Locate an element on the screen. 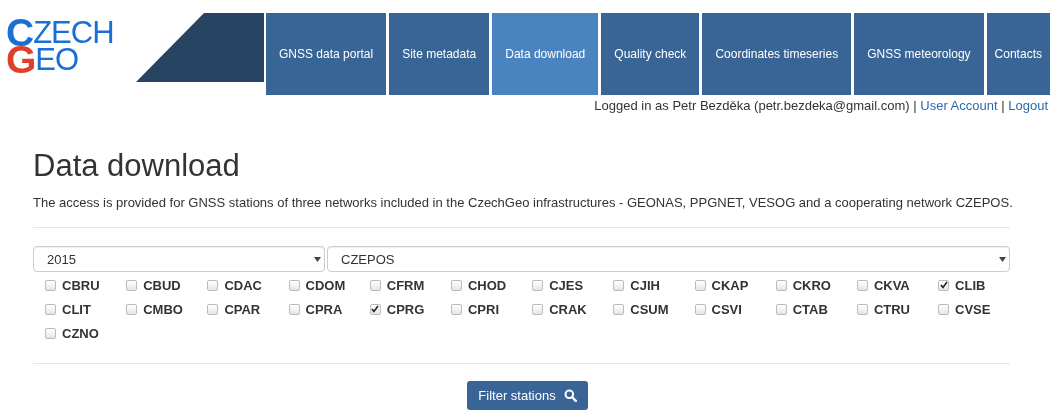 The image size is (1050, 412). page-title: Data download is located at coordinates (137, 166).